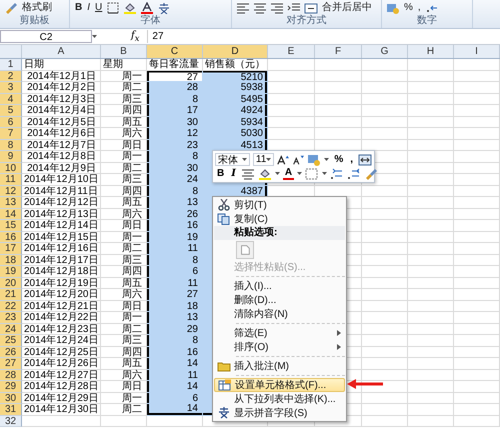 The height and width of the screenshot is (430, 500). What do you see at coordinates (477, 51) in the screenshot?
I see `column-header: I` at bounding box center [477, 51].